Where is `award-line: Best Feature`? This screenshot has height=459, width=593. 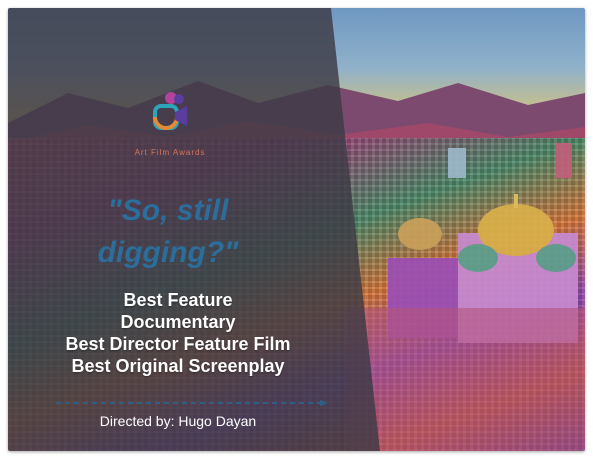 award-line: Best Feature is located at coordinates (178, 300).